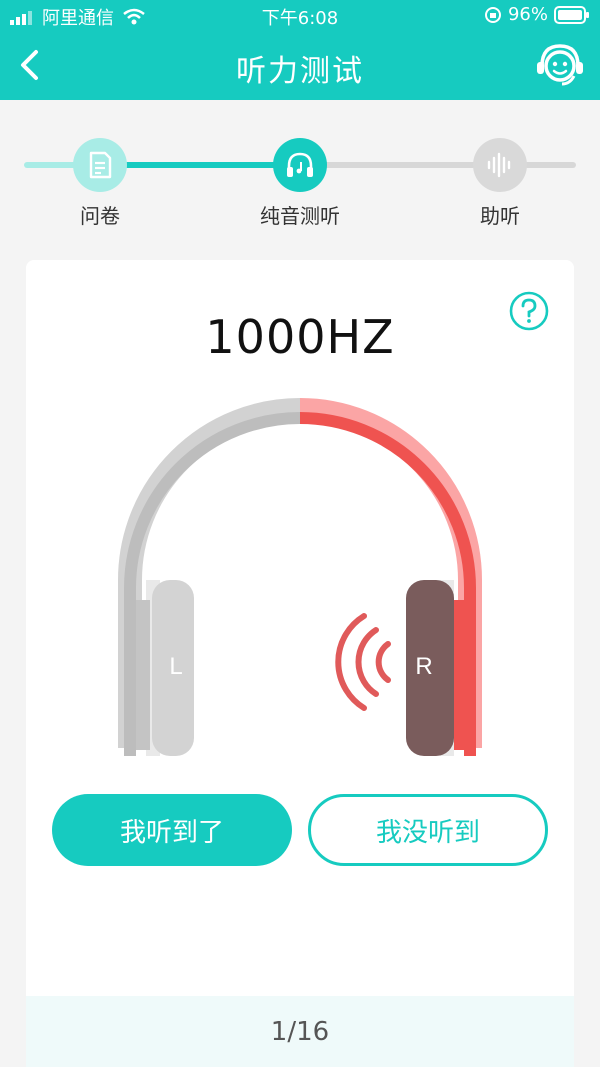  I want to click on page-title: 听力测试, so click(300, 71).